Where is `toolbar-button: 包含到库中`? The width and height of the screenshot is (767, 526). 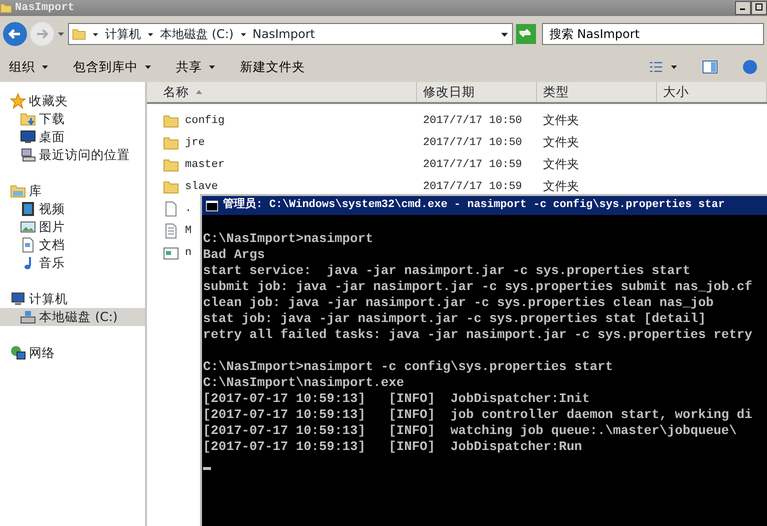
toolbar-button: 包含到库中 is located at coordinates (112, 67).